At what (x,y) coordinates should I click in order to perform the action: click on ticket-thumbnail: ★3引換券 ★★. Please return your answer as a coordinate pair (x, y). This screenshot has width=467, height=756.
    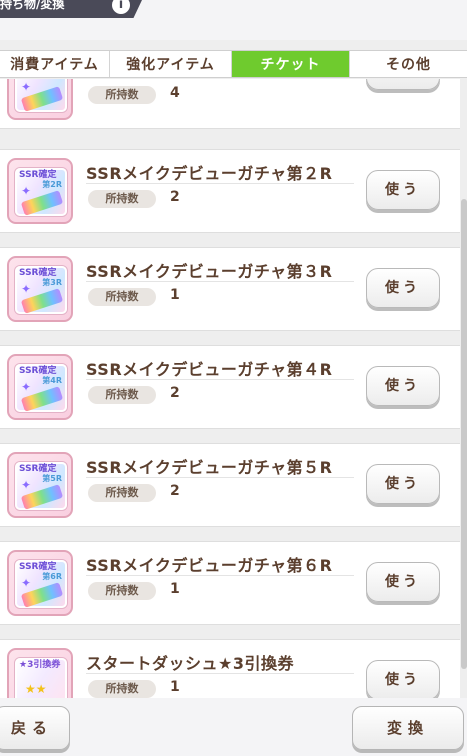
    Looking at the image, I should click on (40, 673).